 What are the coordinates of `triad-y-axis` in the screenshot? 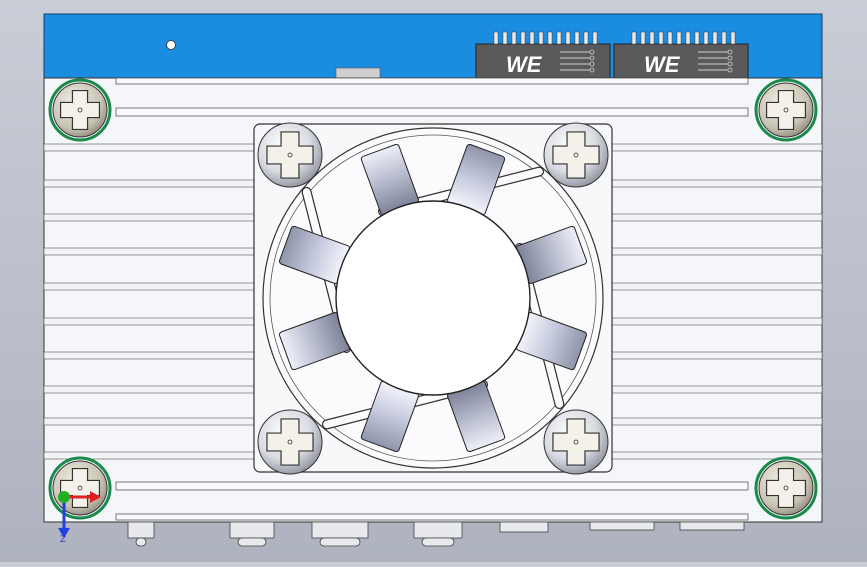 It's located at (64, 497).